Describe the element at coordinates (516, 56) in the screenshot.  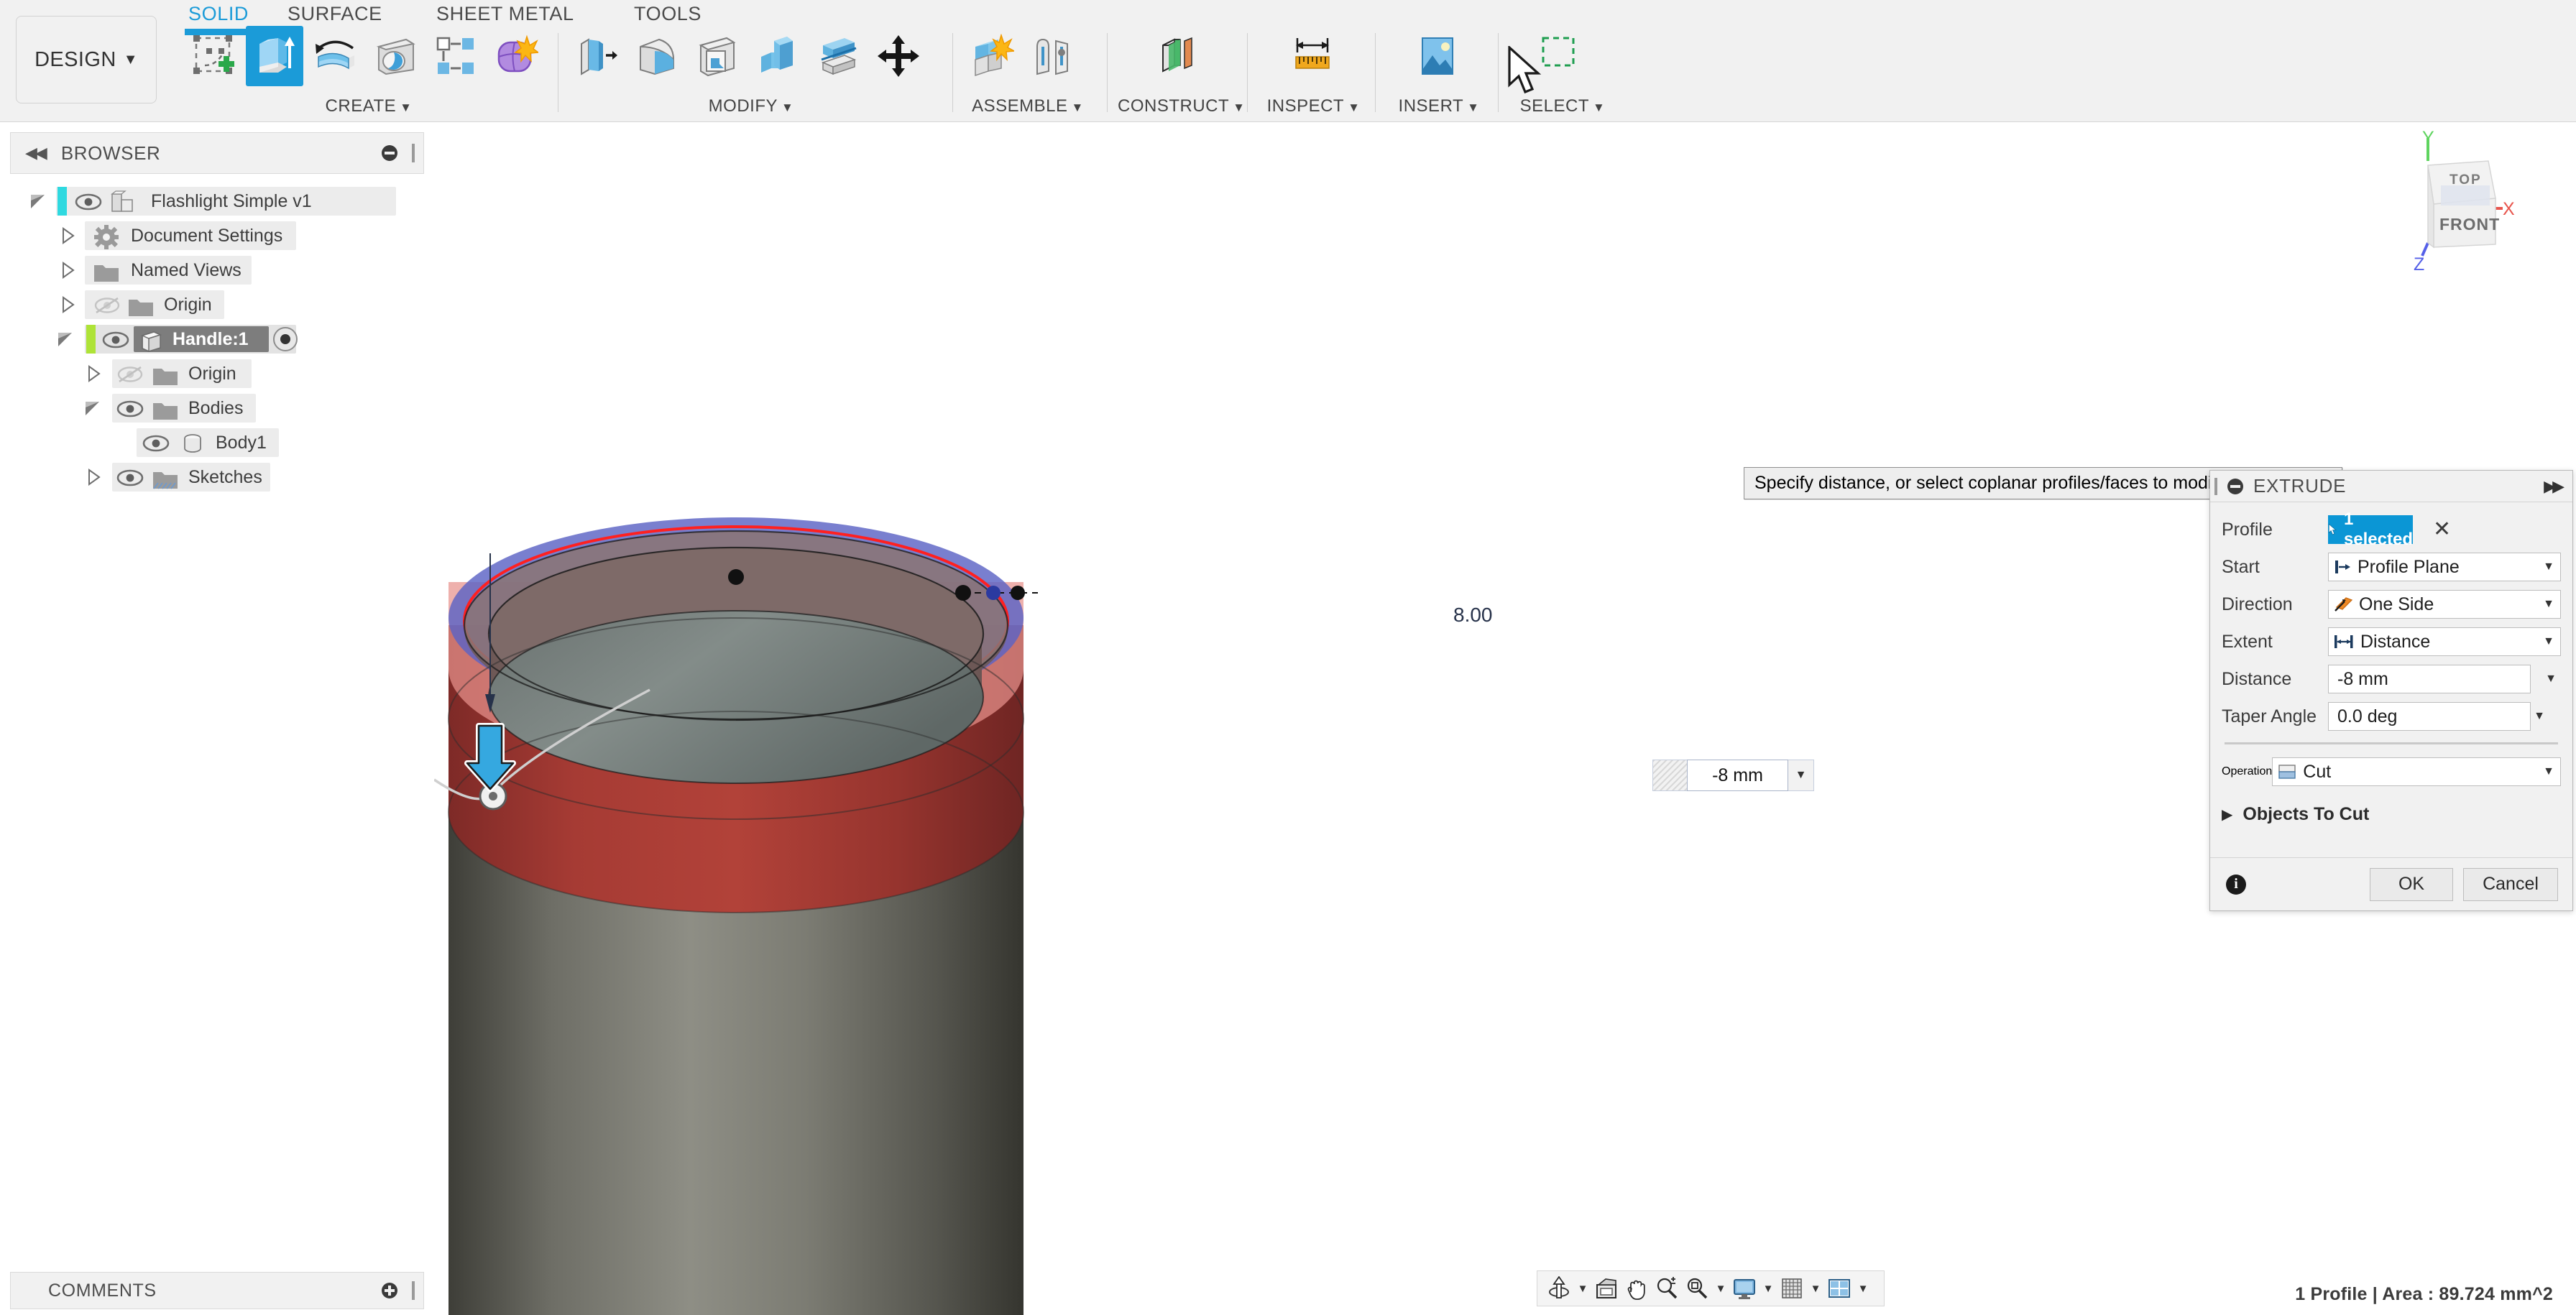
I see `form-button` at that location.